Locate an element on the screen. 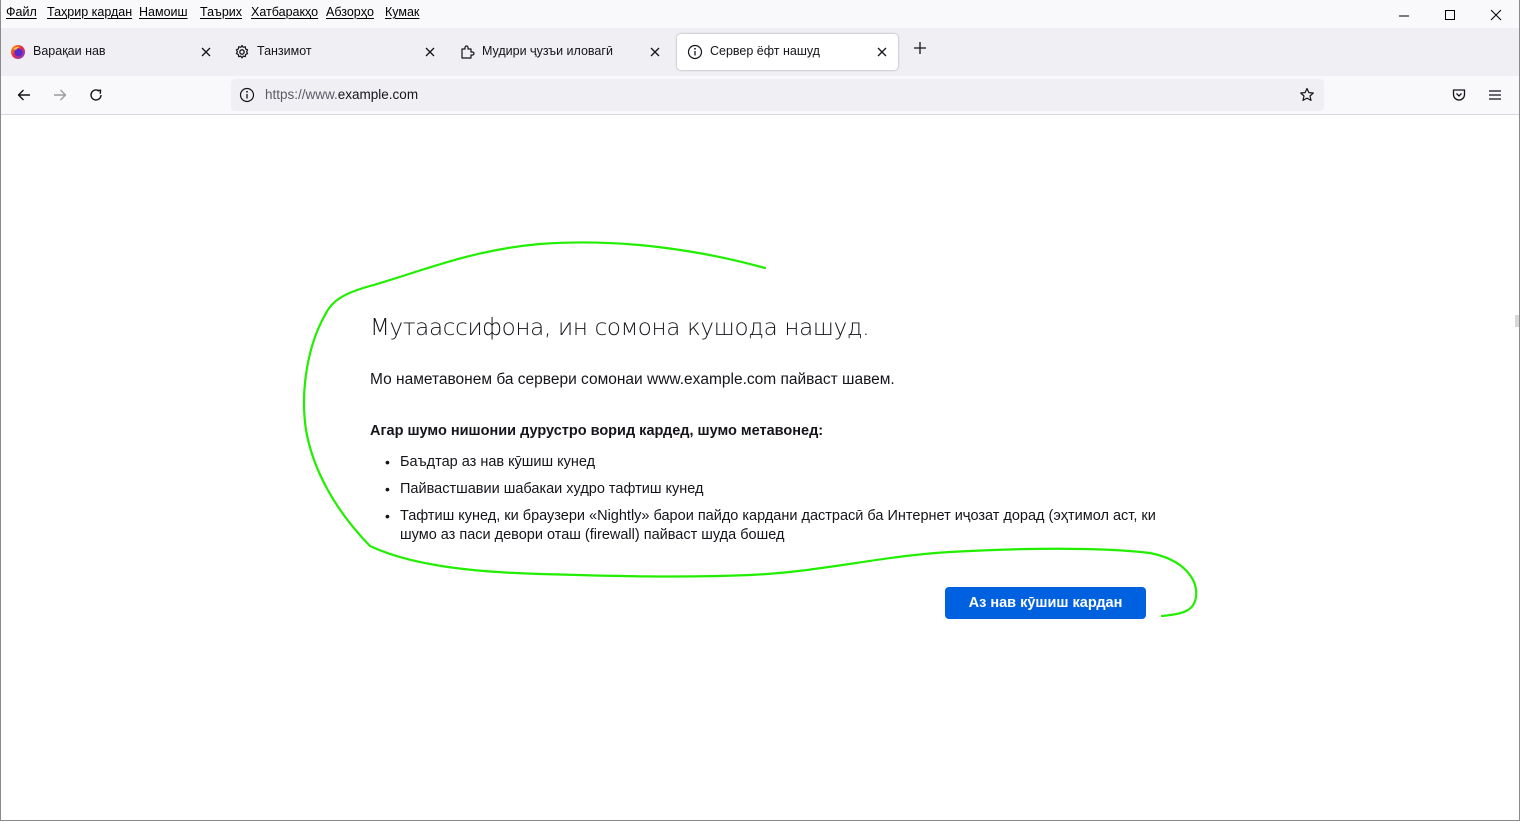  menu-history: Таърих is located at coordinates (221, 12).